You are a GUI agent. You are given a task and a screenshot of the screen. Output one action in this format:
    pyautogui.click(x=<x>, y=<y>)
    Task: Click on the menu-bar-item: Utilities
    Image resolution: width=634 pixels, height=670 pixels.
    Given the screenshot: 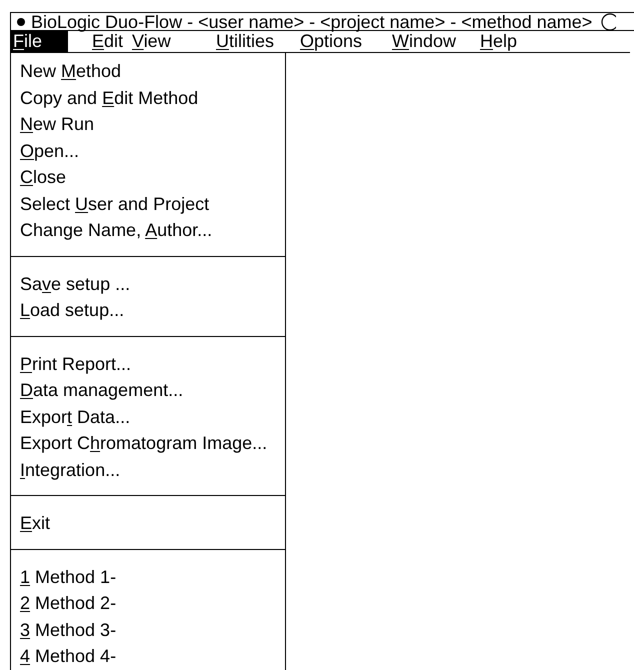 What is the action you would take?
    pyautogui.click(x=258, y=41)
    